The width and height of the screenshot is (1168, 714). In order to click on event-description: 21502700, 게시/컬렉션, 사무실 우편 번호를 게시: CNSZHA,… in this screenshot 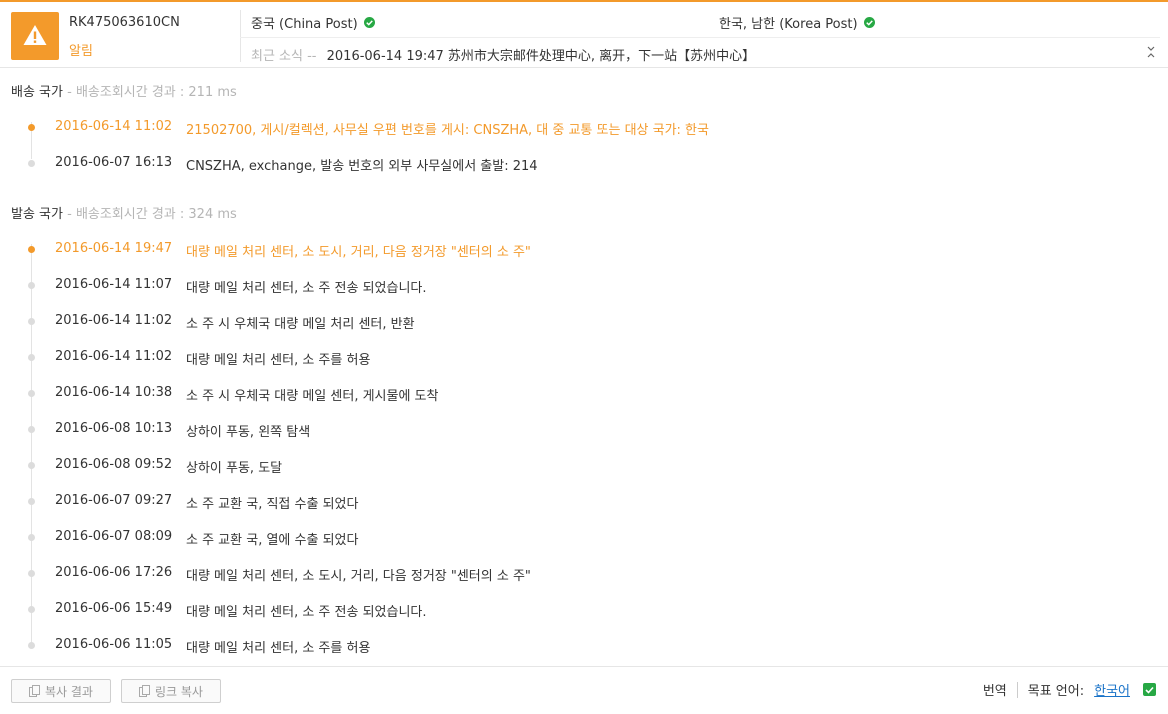, I will do `click(447, 130)`.